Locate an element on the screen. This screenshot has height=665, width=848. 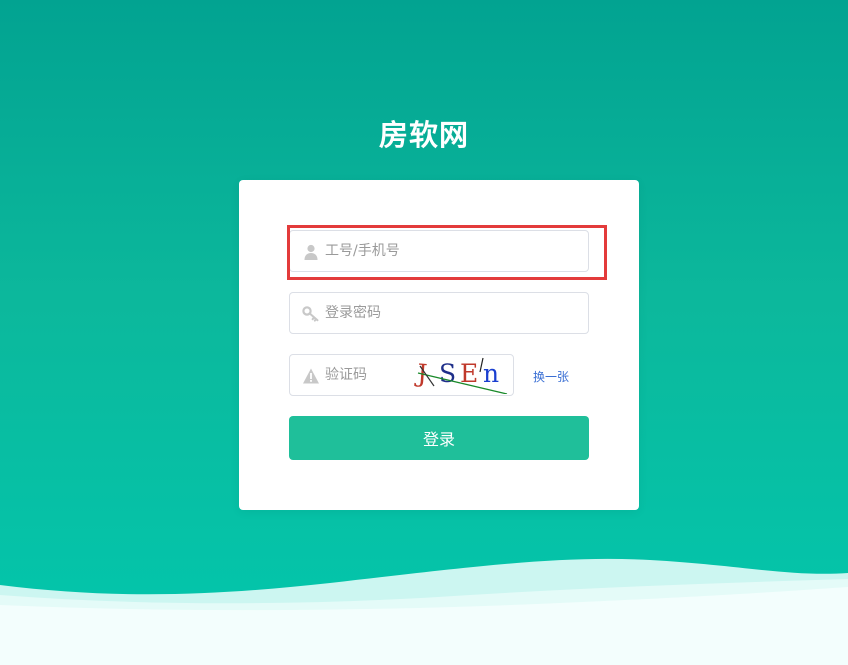
password-input is located at coordinates (450, 313).